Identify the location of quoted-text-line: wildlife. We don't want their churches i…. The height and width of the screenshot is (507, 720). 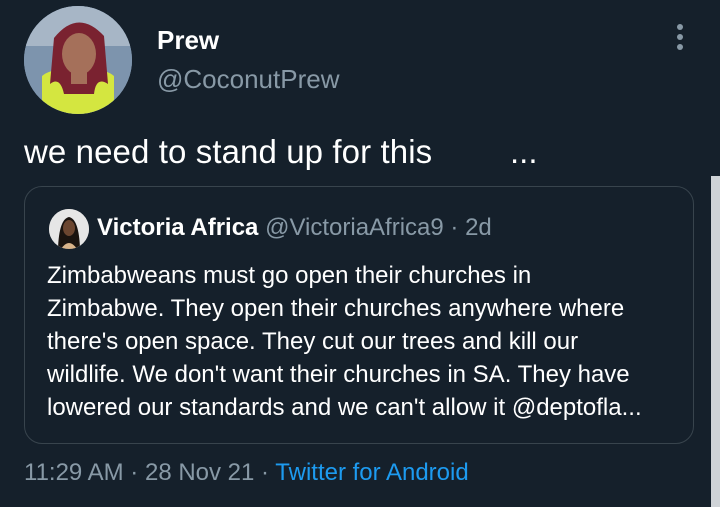
(338, 374).